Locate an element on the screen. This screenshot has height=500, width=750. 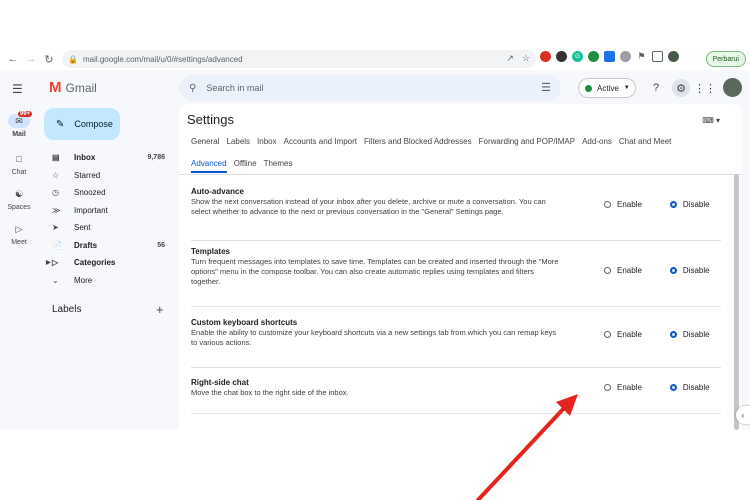
rail-spaces-label: Spaces is located at coordinates (19, 207).